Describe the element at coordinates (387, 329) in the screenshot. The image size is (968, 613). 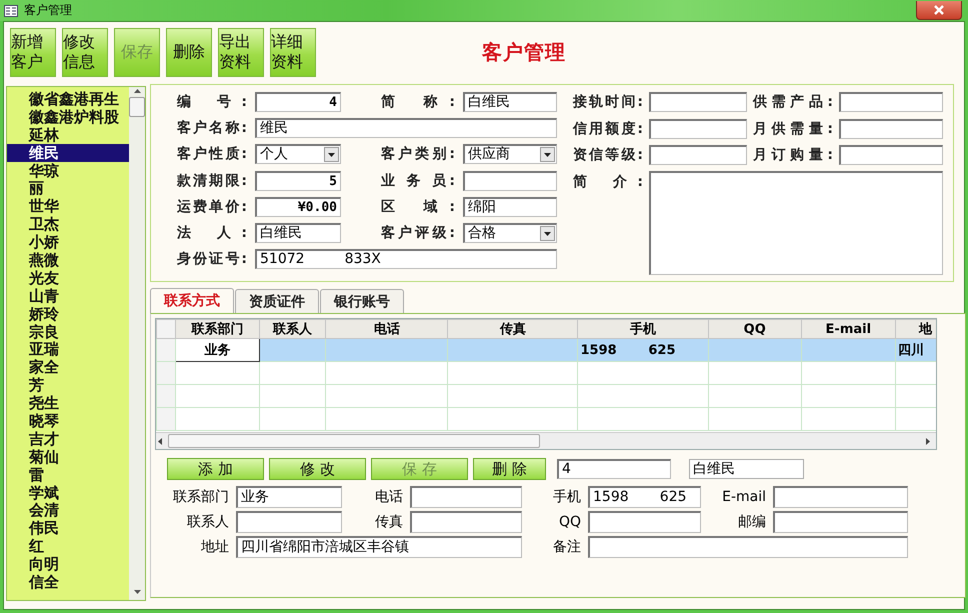
I see `column-header: 电话` at that location.